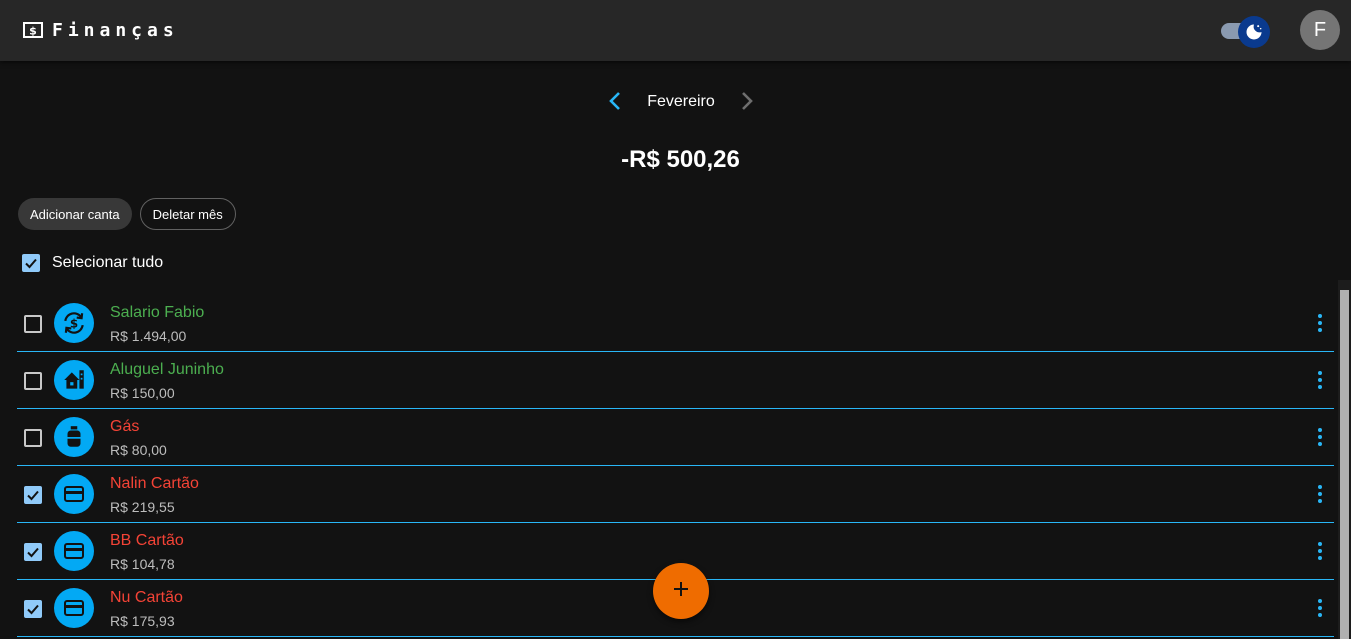  What do you see at coordinates (142, 507) in the screenshot?
I see `account-amount: R$ 219,55` at bounding box center [142, 507].